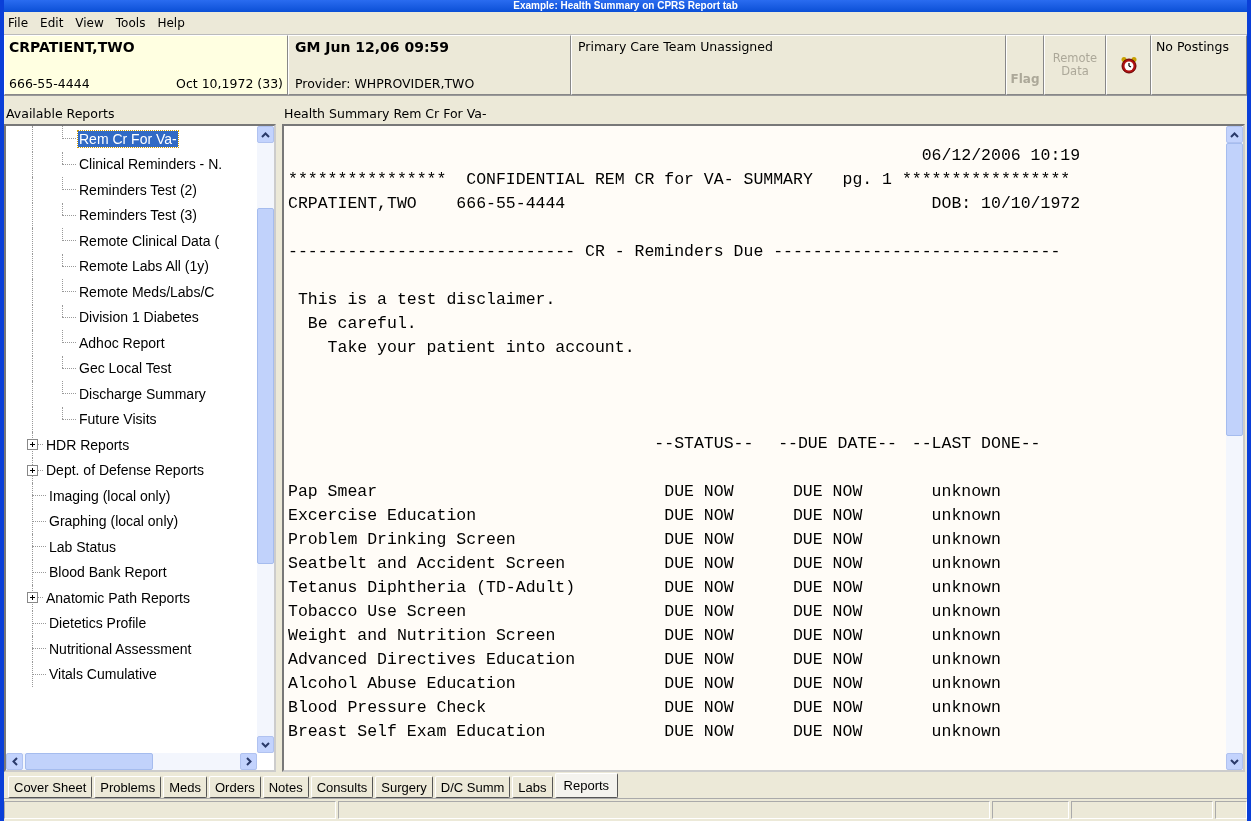  What do you see at coordinates (229, 83) in the screenshot?
I see `patient-dob: Oct 10,1972 (33)` at bounding box center [229, 83].